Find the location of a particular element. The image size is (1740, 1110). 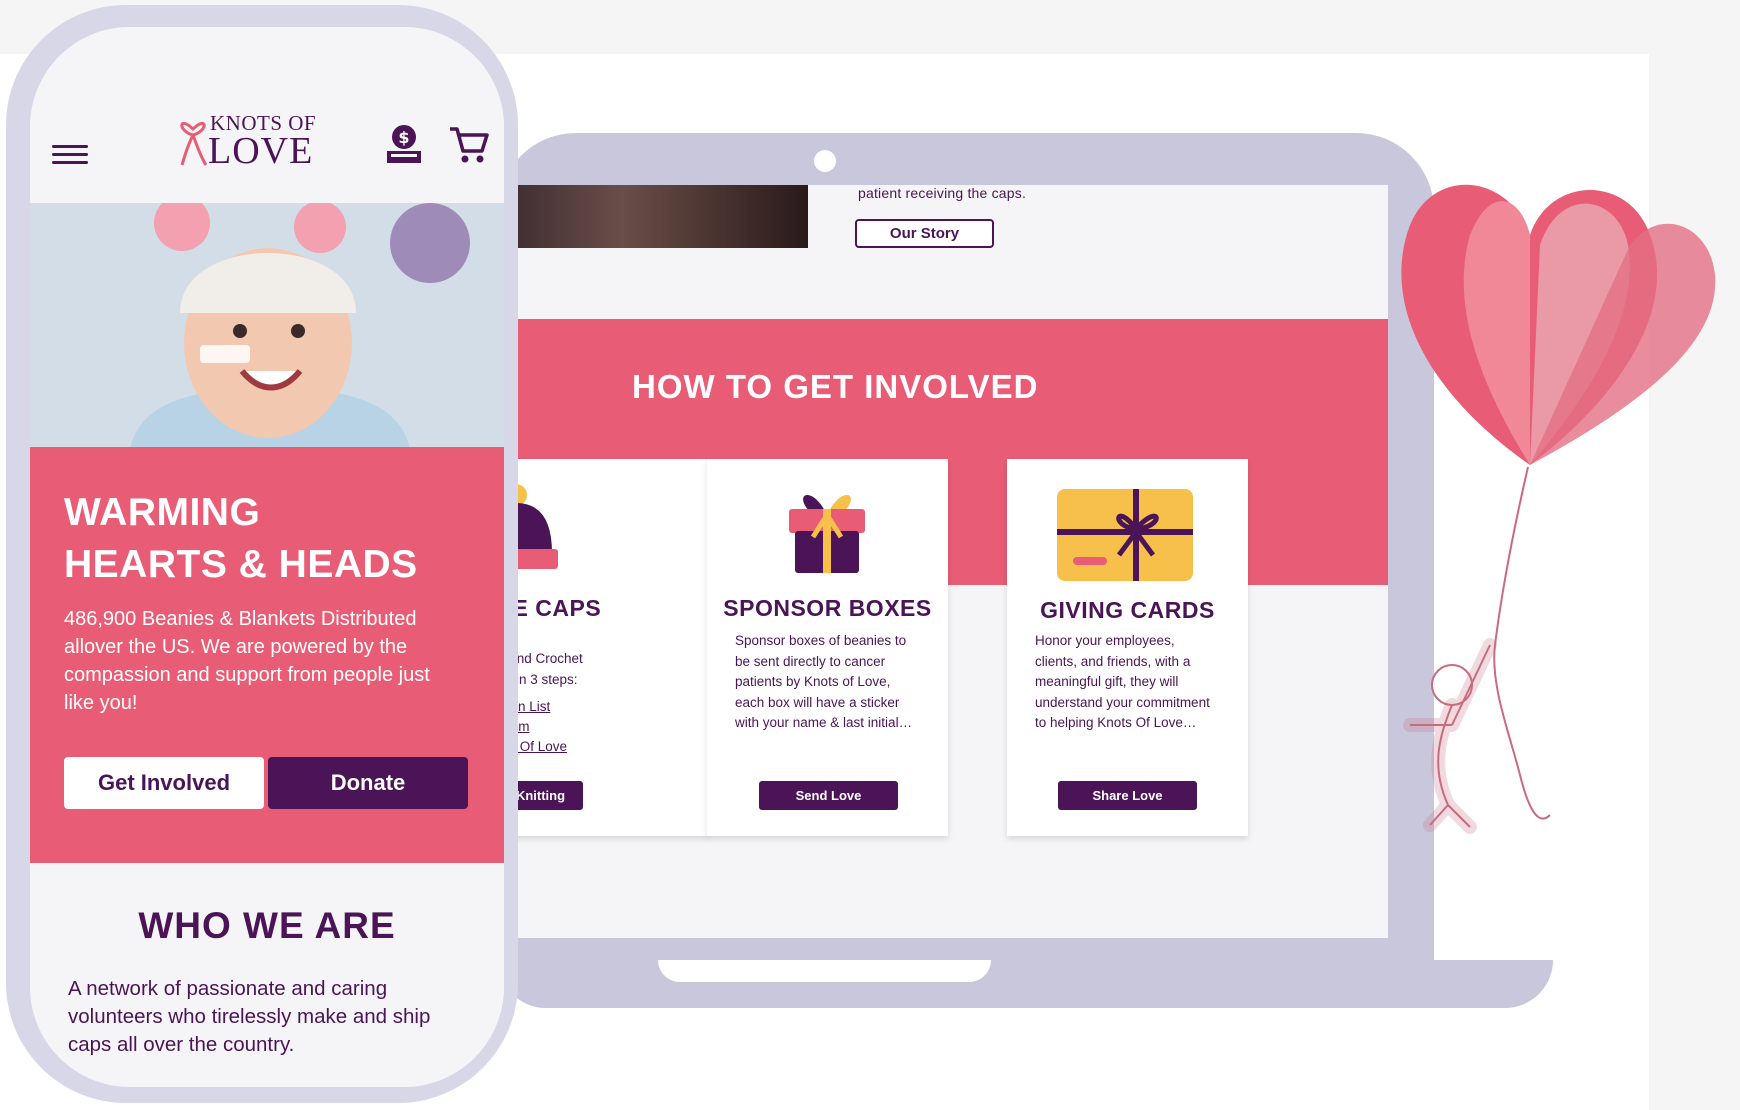

laptop-camera is located at coordinates (825, 161).